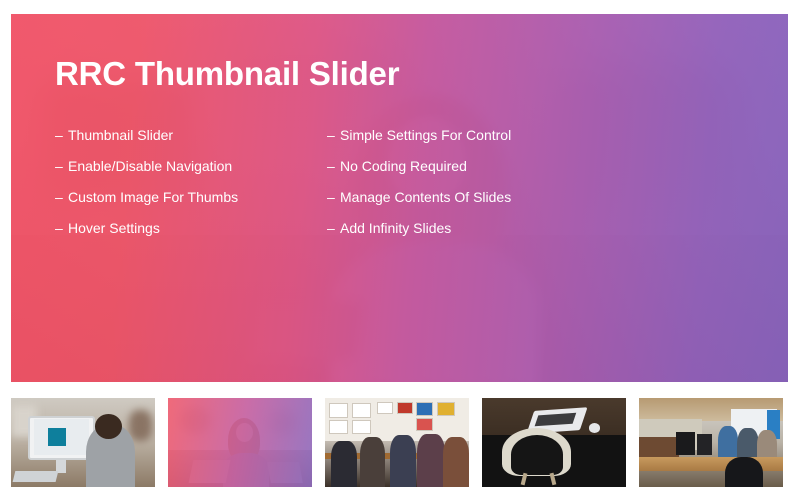  I want to click on feature-label: Custom Image For Thumbs, so click(153, 197).